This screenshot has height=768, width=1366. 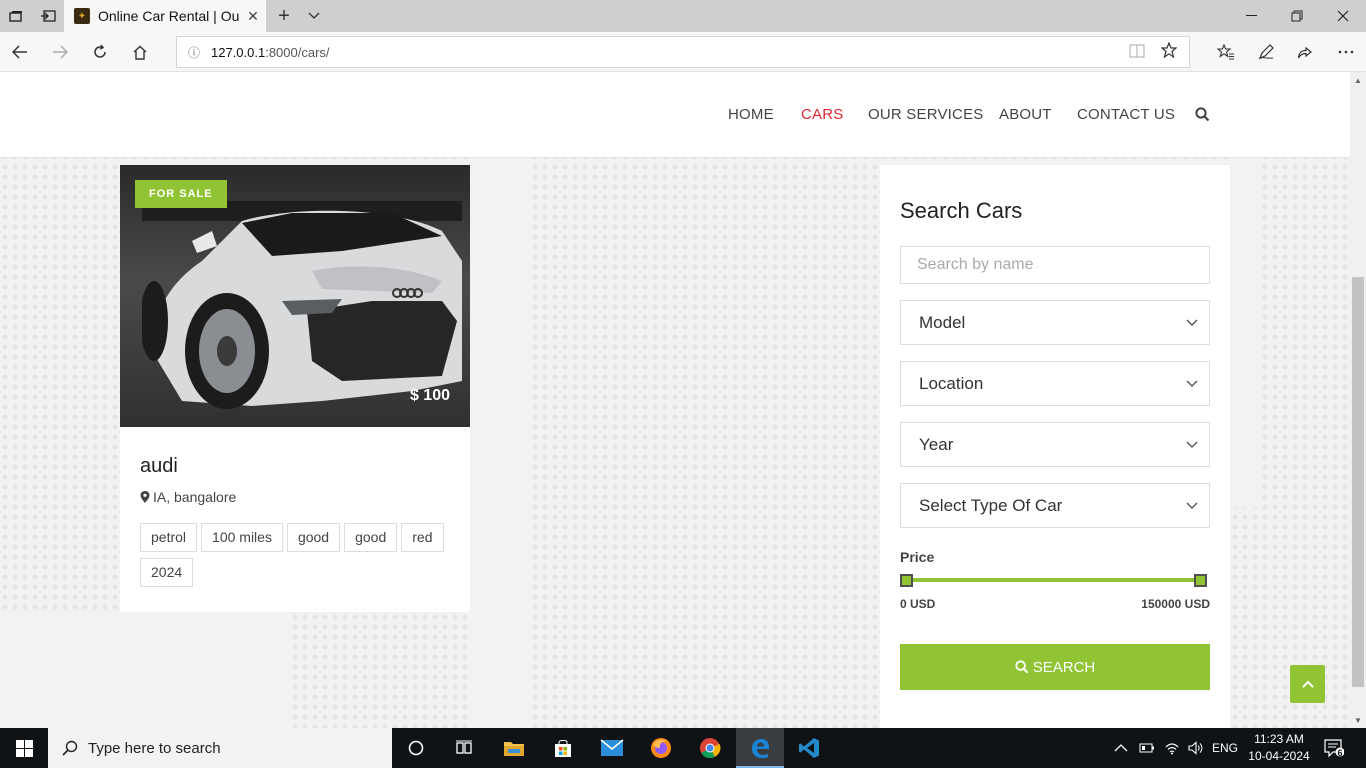 I want to click on location-select-value: Location, so click(x=951, y=383).